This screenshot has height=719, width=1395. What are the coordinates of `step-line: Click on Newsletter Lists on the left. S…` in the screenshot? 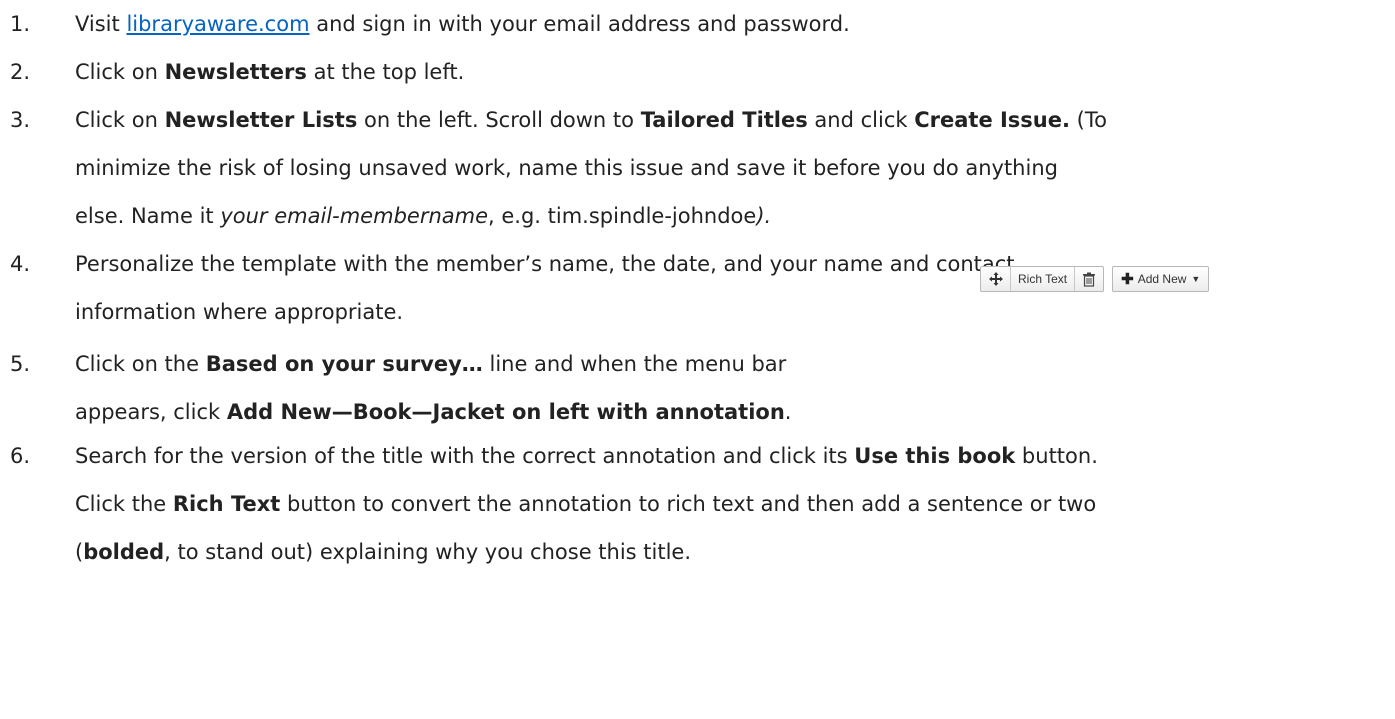 It's located at (591, 120).